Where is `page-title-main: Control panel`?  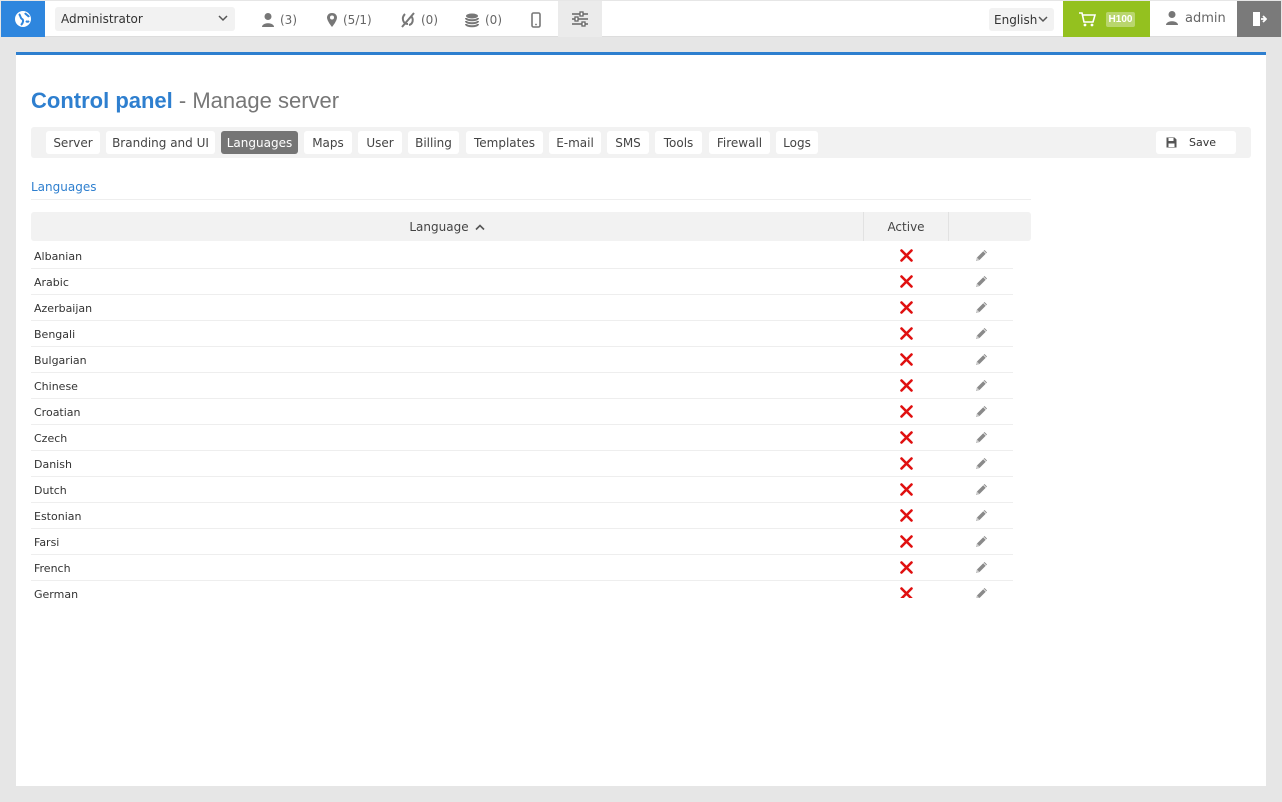 page-title-main: Control panel is located at coordinates (102, 100).